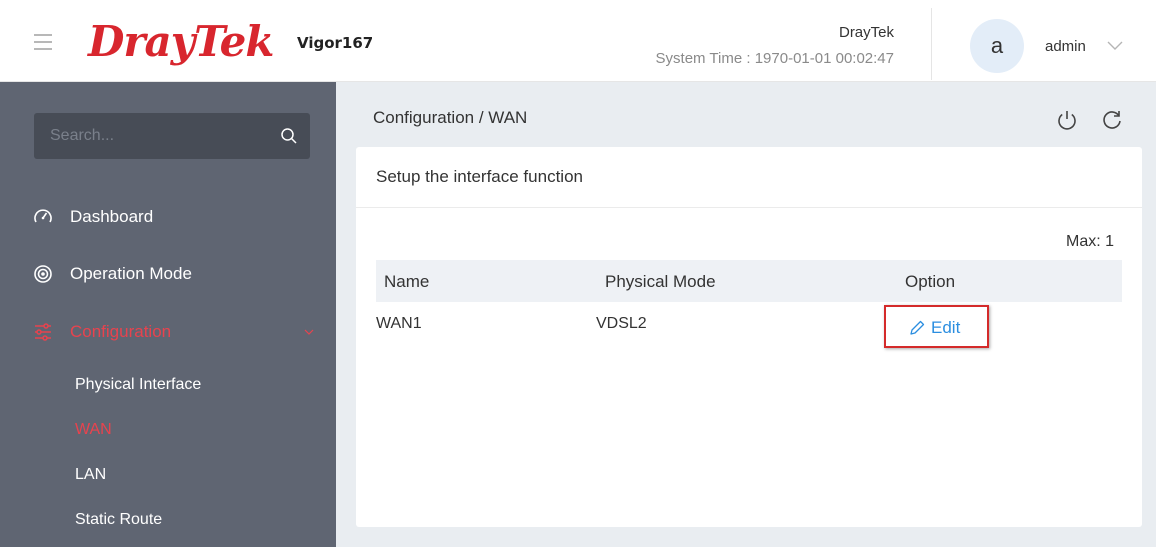 This screenshot has width=1156, height=547. Describe the element at coordinates (91, 474) in the screenshot. I see `sidebar-subitem-label: LAN` at that location.